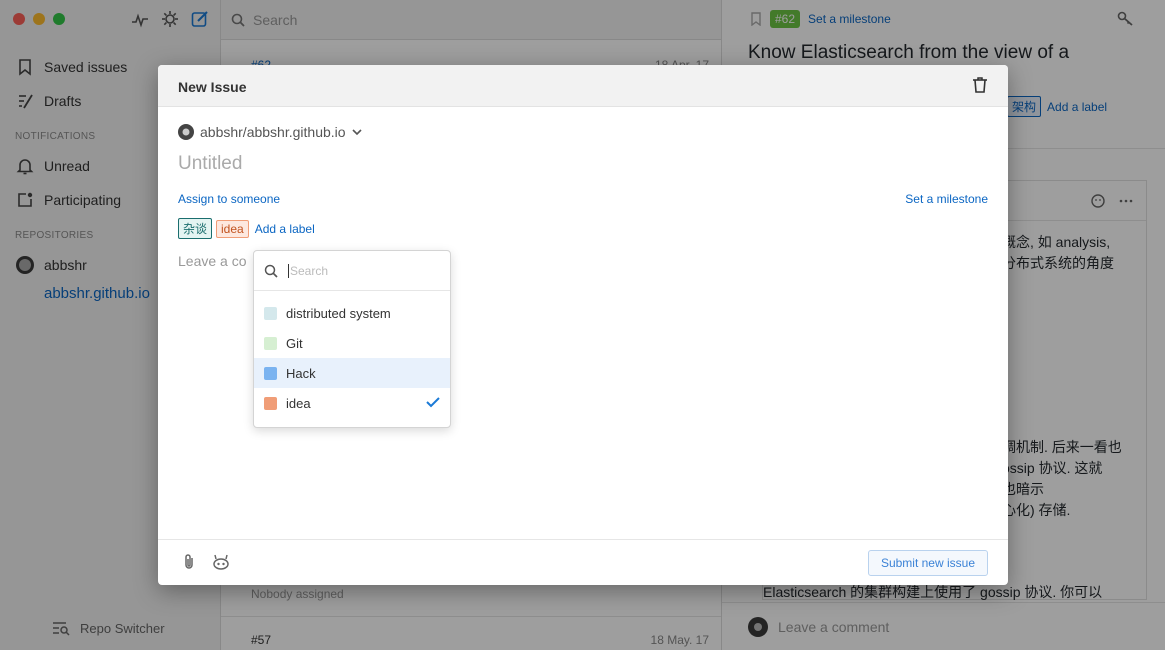 This screenshot has height=650, width=1165. I want to click on labels-row: 杂谈 idea Add a label, so click(246, 228).